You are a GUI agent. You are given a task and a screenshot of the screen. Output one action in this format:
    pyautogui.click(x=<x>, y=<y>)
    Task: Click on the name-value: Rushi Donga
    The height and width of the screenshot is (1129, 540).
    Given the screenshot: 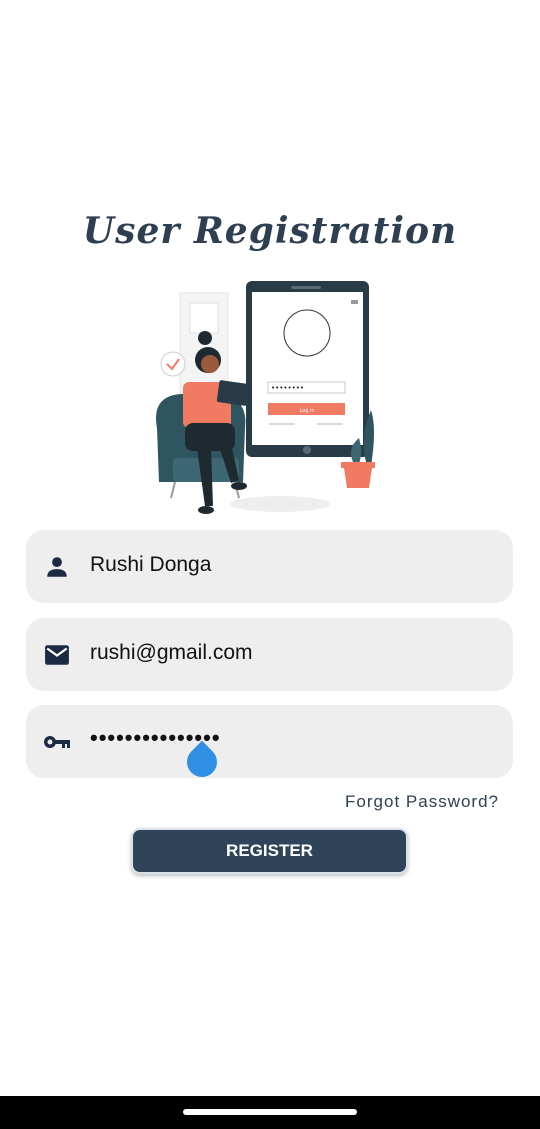 What is the action you would take?
    pyautogui.click(x=151, y=564)
    